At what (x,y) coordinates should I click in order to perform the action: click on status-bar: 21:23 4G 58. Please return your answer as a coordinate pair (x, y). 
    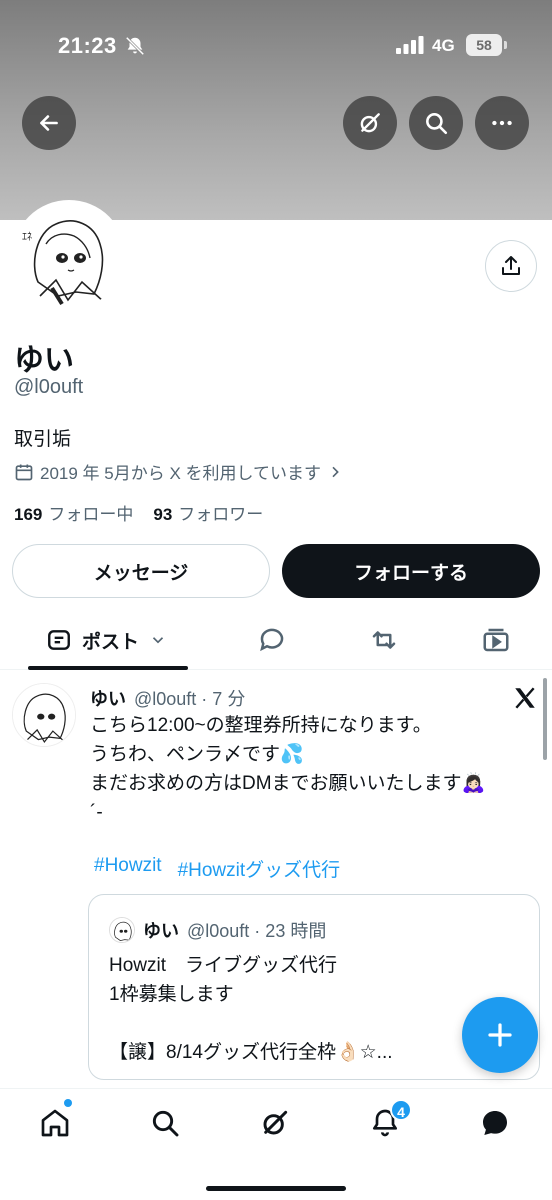
    Looking at the image, I should click on (276, 45).